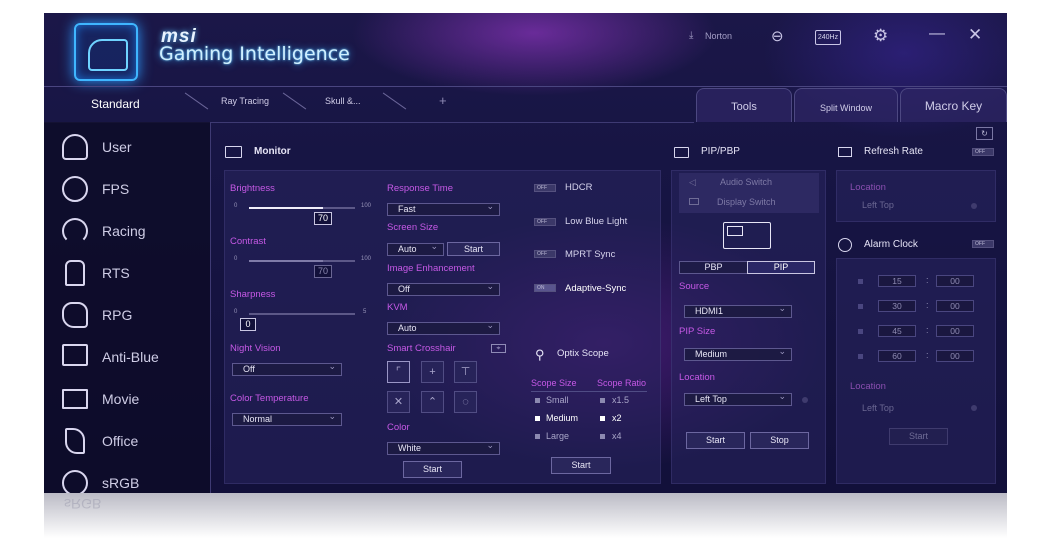 This screenshot has height=538, width=1051. I want to click on search-icon: ⚲, so click(540, 354).